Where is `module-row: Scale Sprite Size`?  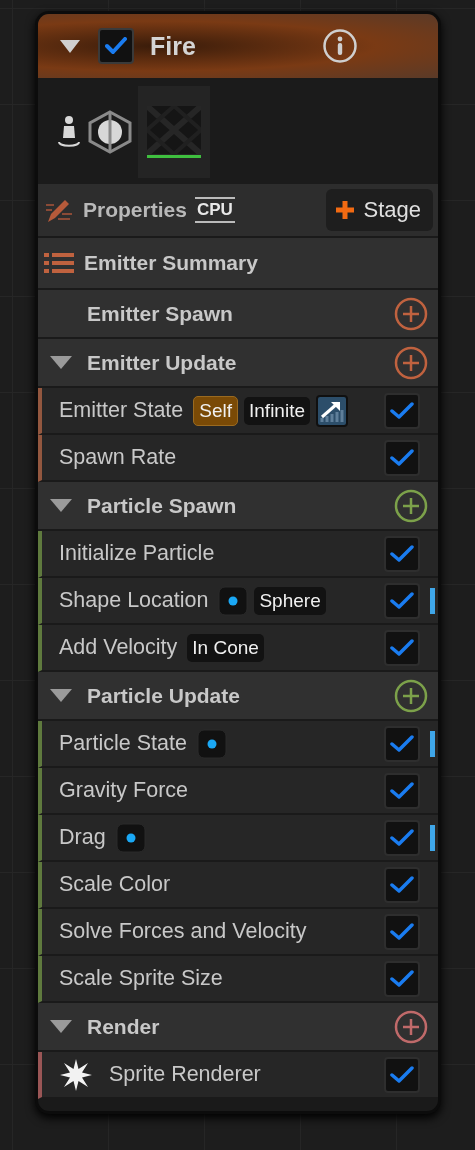
module-row: Scale Sprite Size is located at coordinates (238, 979).